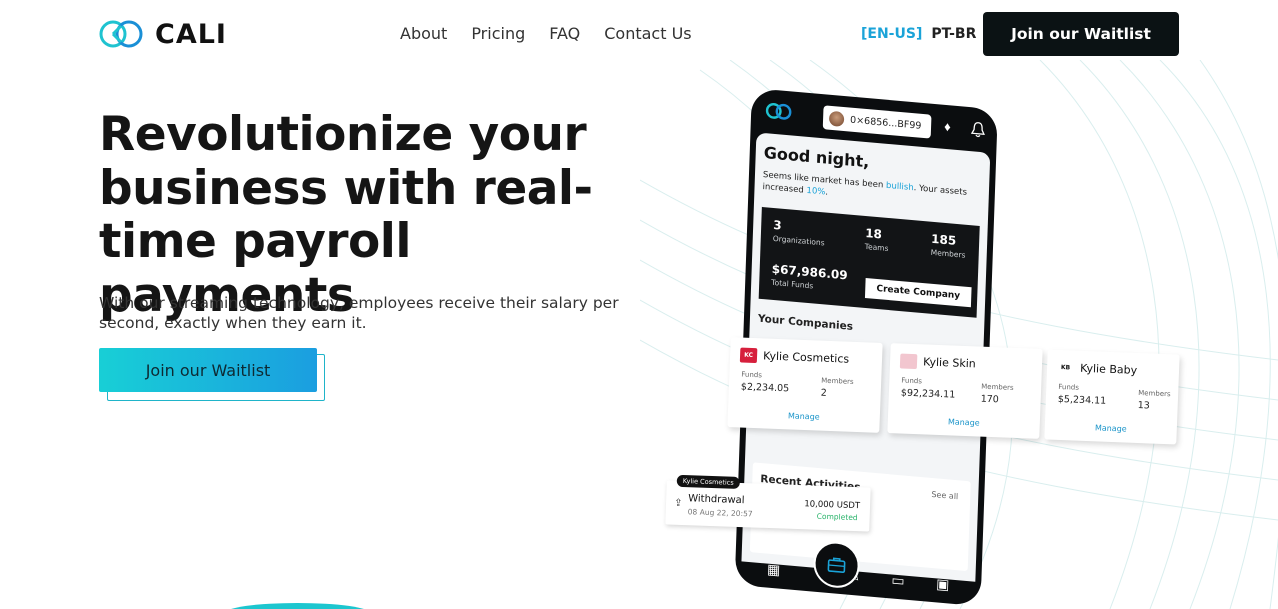 Image resolution: width=1278 pixels, height=609 pixels. Describe the element at coordinates (805, 322) in the screenshot. I see `your-companies-title: Your Companies` at that location.